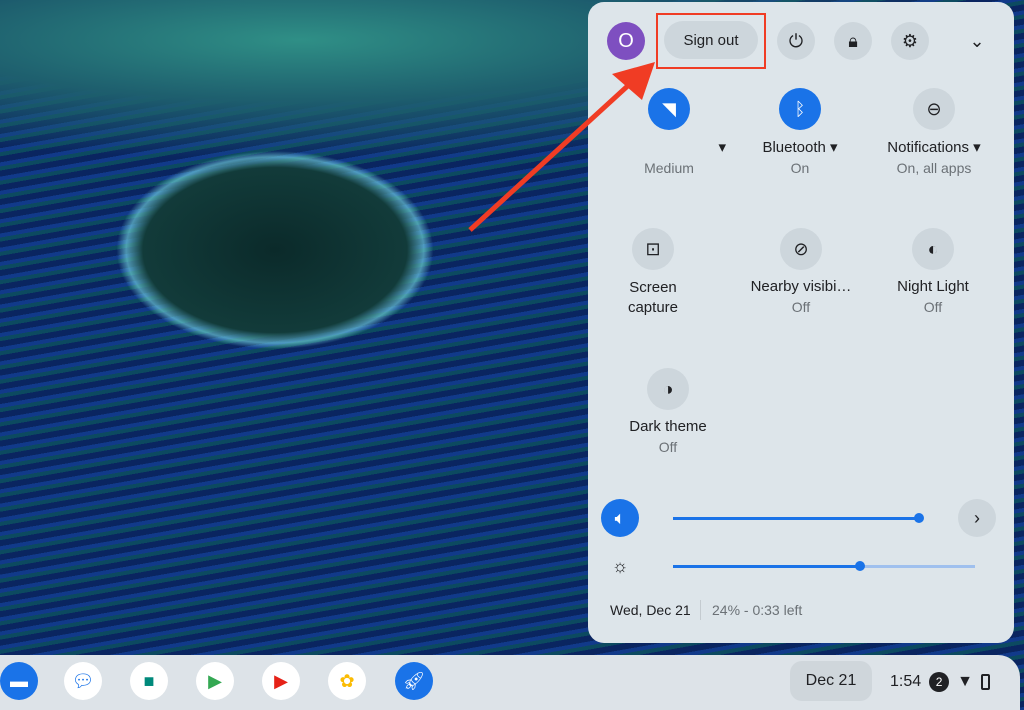  What do you see at coordinates (965, 681) in the screenshot?
I see `wifi-icon: ▼` at bounding box center [965, 681].